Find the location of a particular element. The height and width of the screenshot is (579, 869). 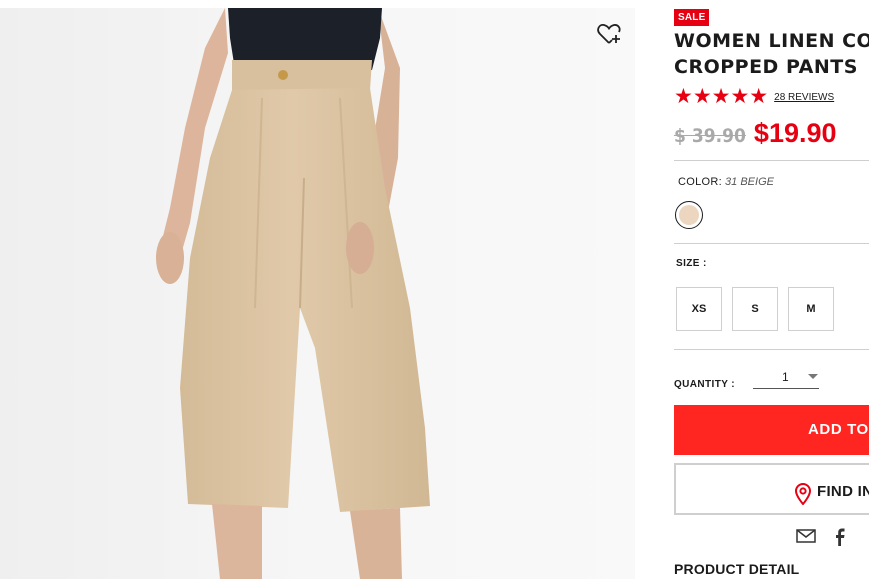

share-facebook is located at coordinates (840, 539).